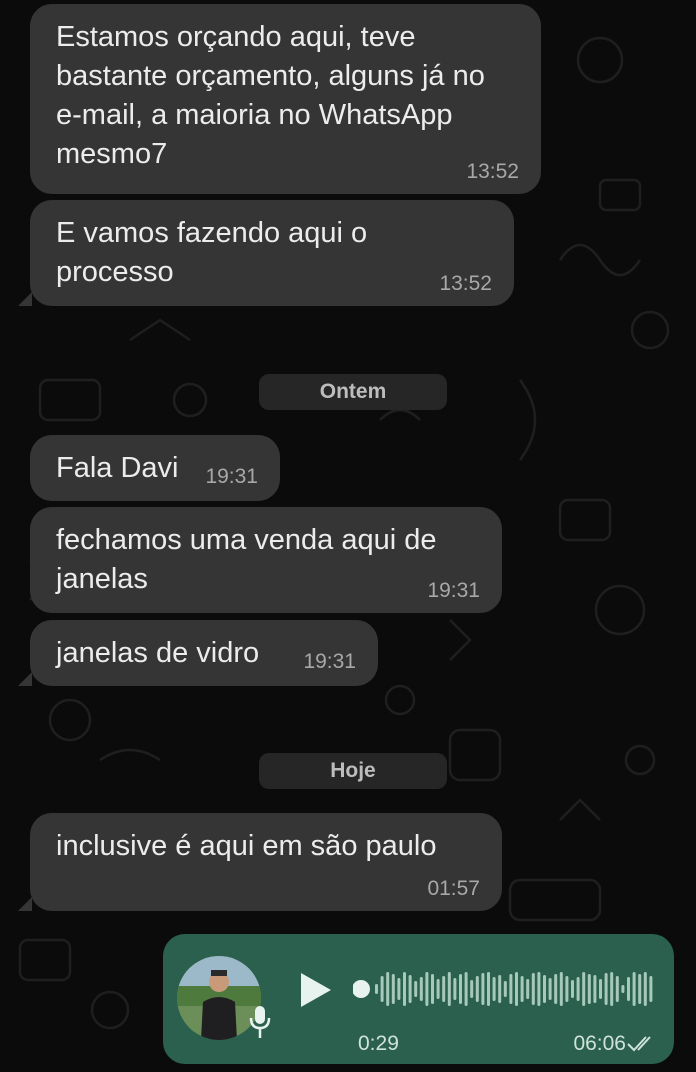  I want to click on message-text: inclusive é aqui em são paulo, so click(246, 846).